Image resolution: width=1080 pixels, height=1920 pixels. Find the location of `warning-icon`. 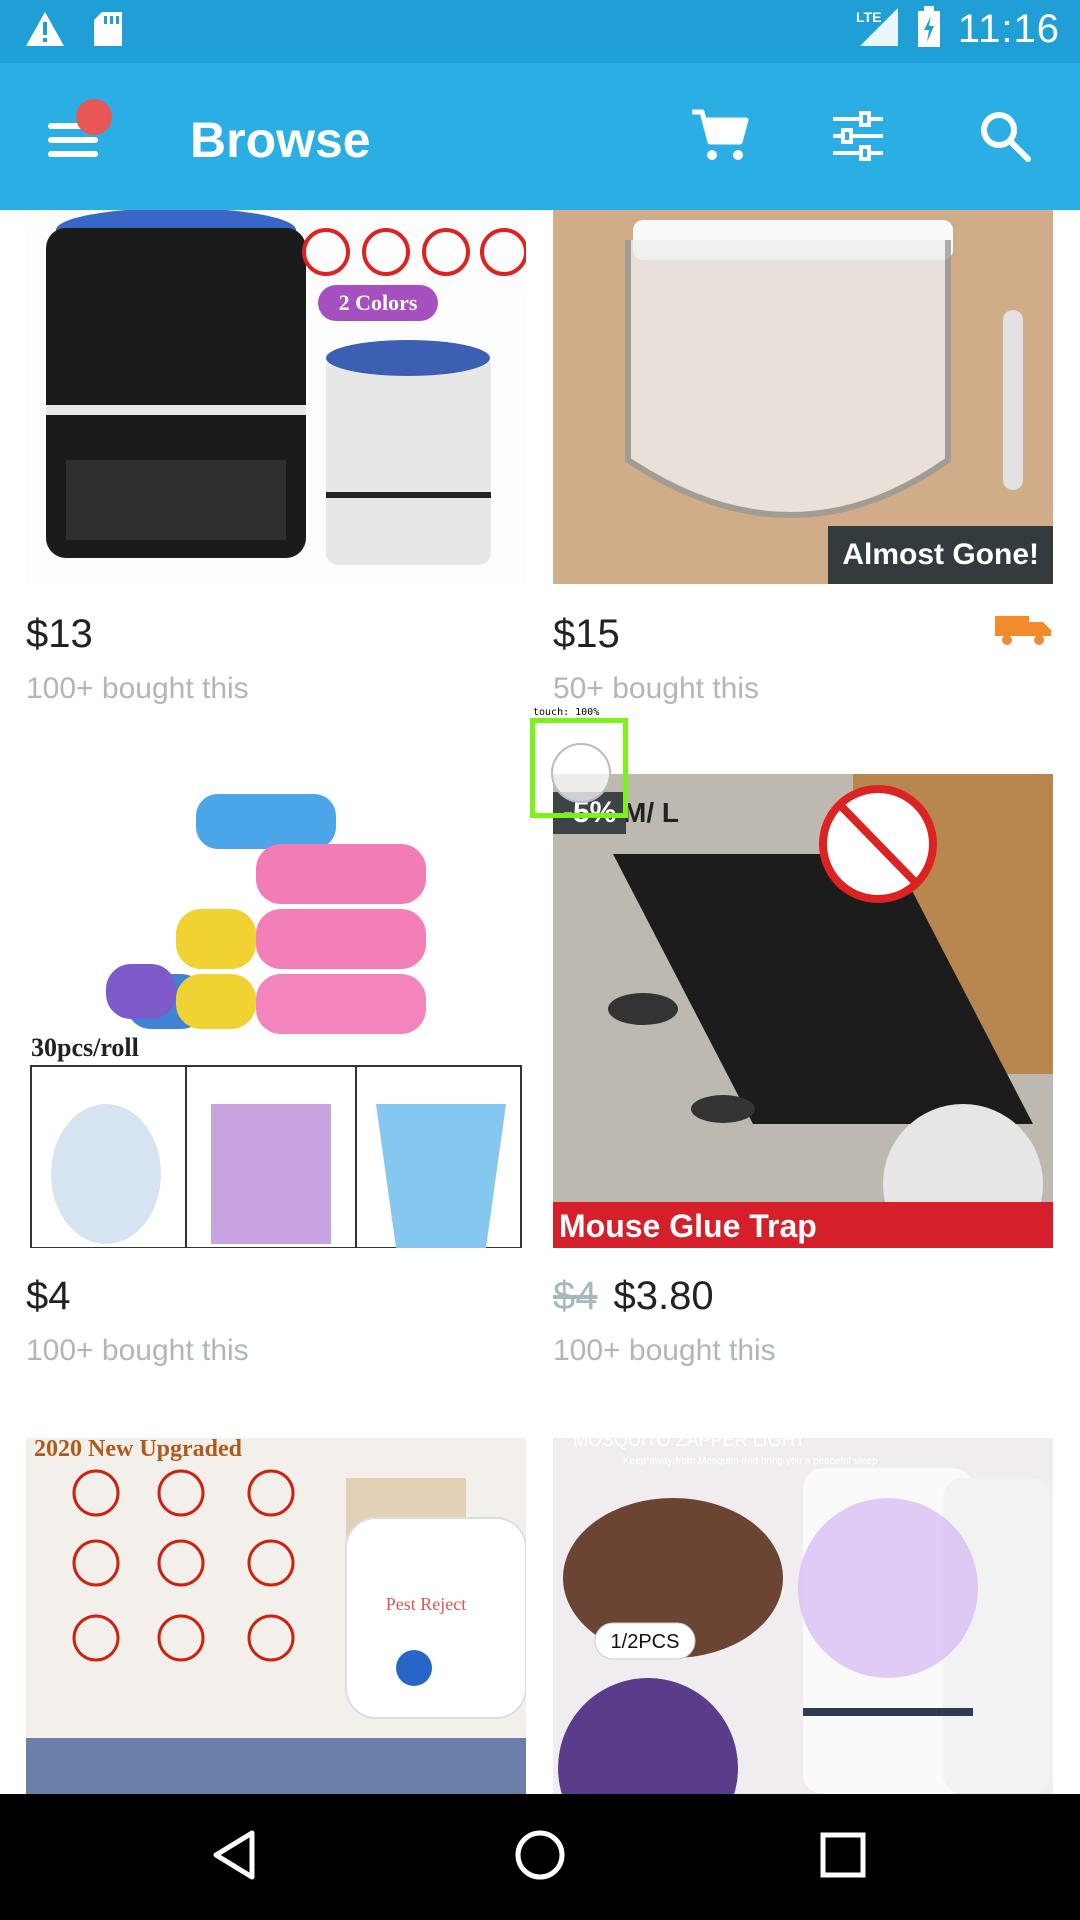

warning-icon is located at coordinates (45, 31).